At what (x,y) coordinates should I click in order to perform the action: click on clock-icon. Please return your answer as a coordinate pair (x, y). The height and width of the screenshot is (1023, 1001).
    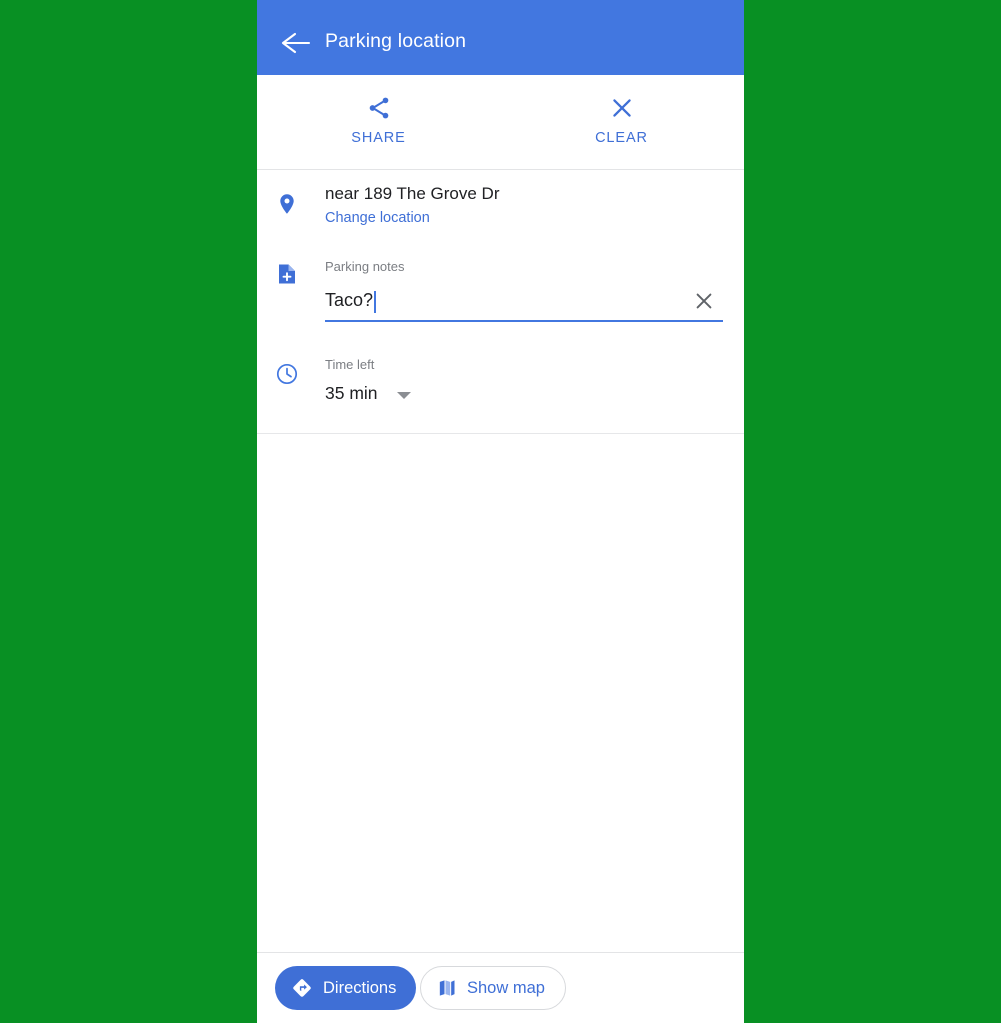
    Looking at the image, I should click on (287, 374).